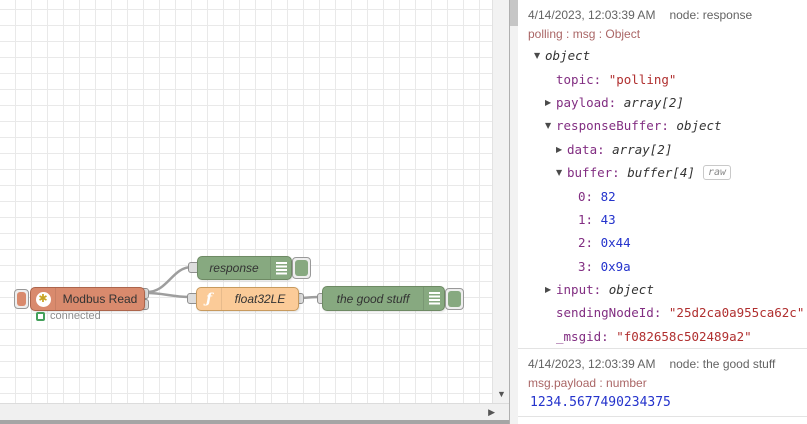 This screenshot has height=424, width=807. I want to click on node-modbus-read: ✱ Modbus Read, so click(87, 299).